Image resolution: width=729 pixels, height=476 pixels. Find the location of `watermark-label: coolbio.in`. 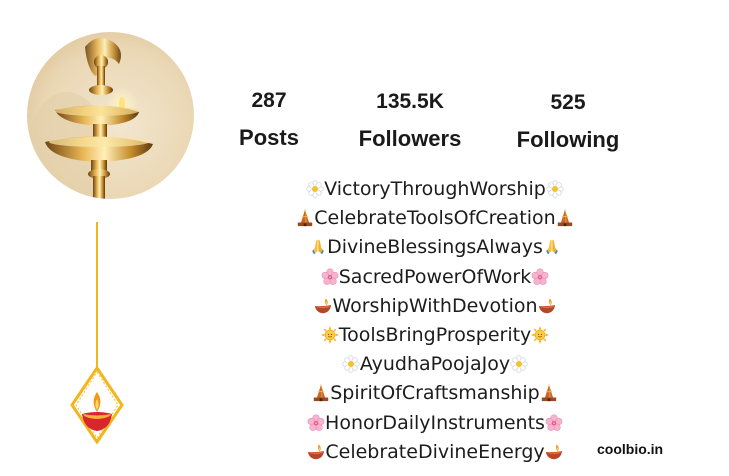

watermark-label: coolbio.in is located at coordinates (630, 449).